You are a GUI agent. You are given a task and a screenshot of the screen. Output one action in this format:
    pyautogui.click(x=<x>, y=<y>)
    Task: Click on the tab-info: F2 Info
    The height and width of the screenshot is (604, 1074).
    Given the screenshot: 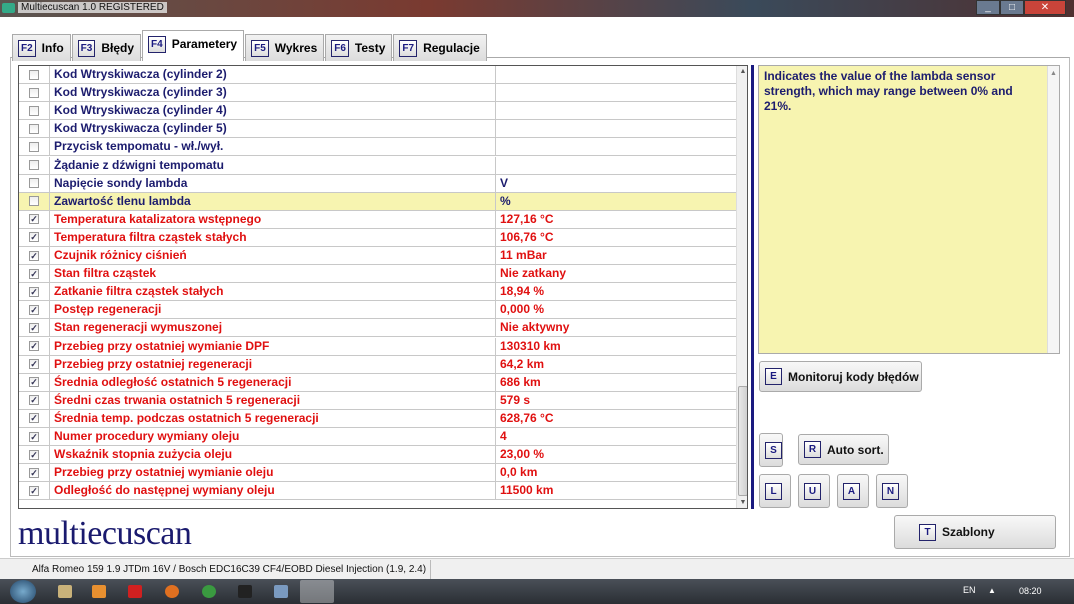 What is the action you would take?
    pyautogui.click(x=41, y=47)
    